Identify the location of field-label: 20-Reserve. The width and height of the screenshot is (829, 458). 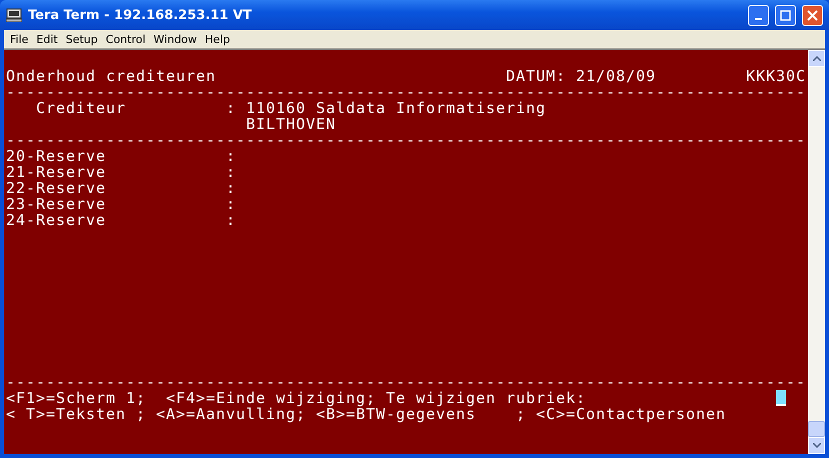
(56, 156).